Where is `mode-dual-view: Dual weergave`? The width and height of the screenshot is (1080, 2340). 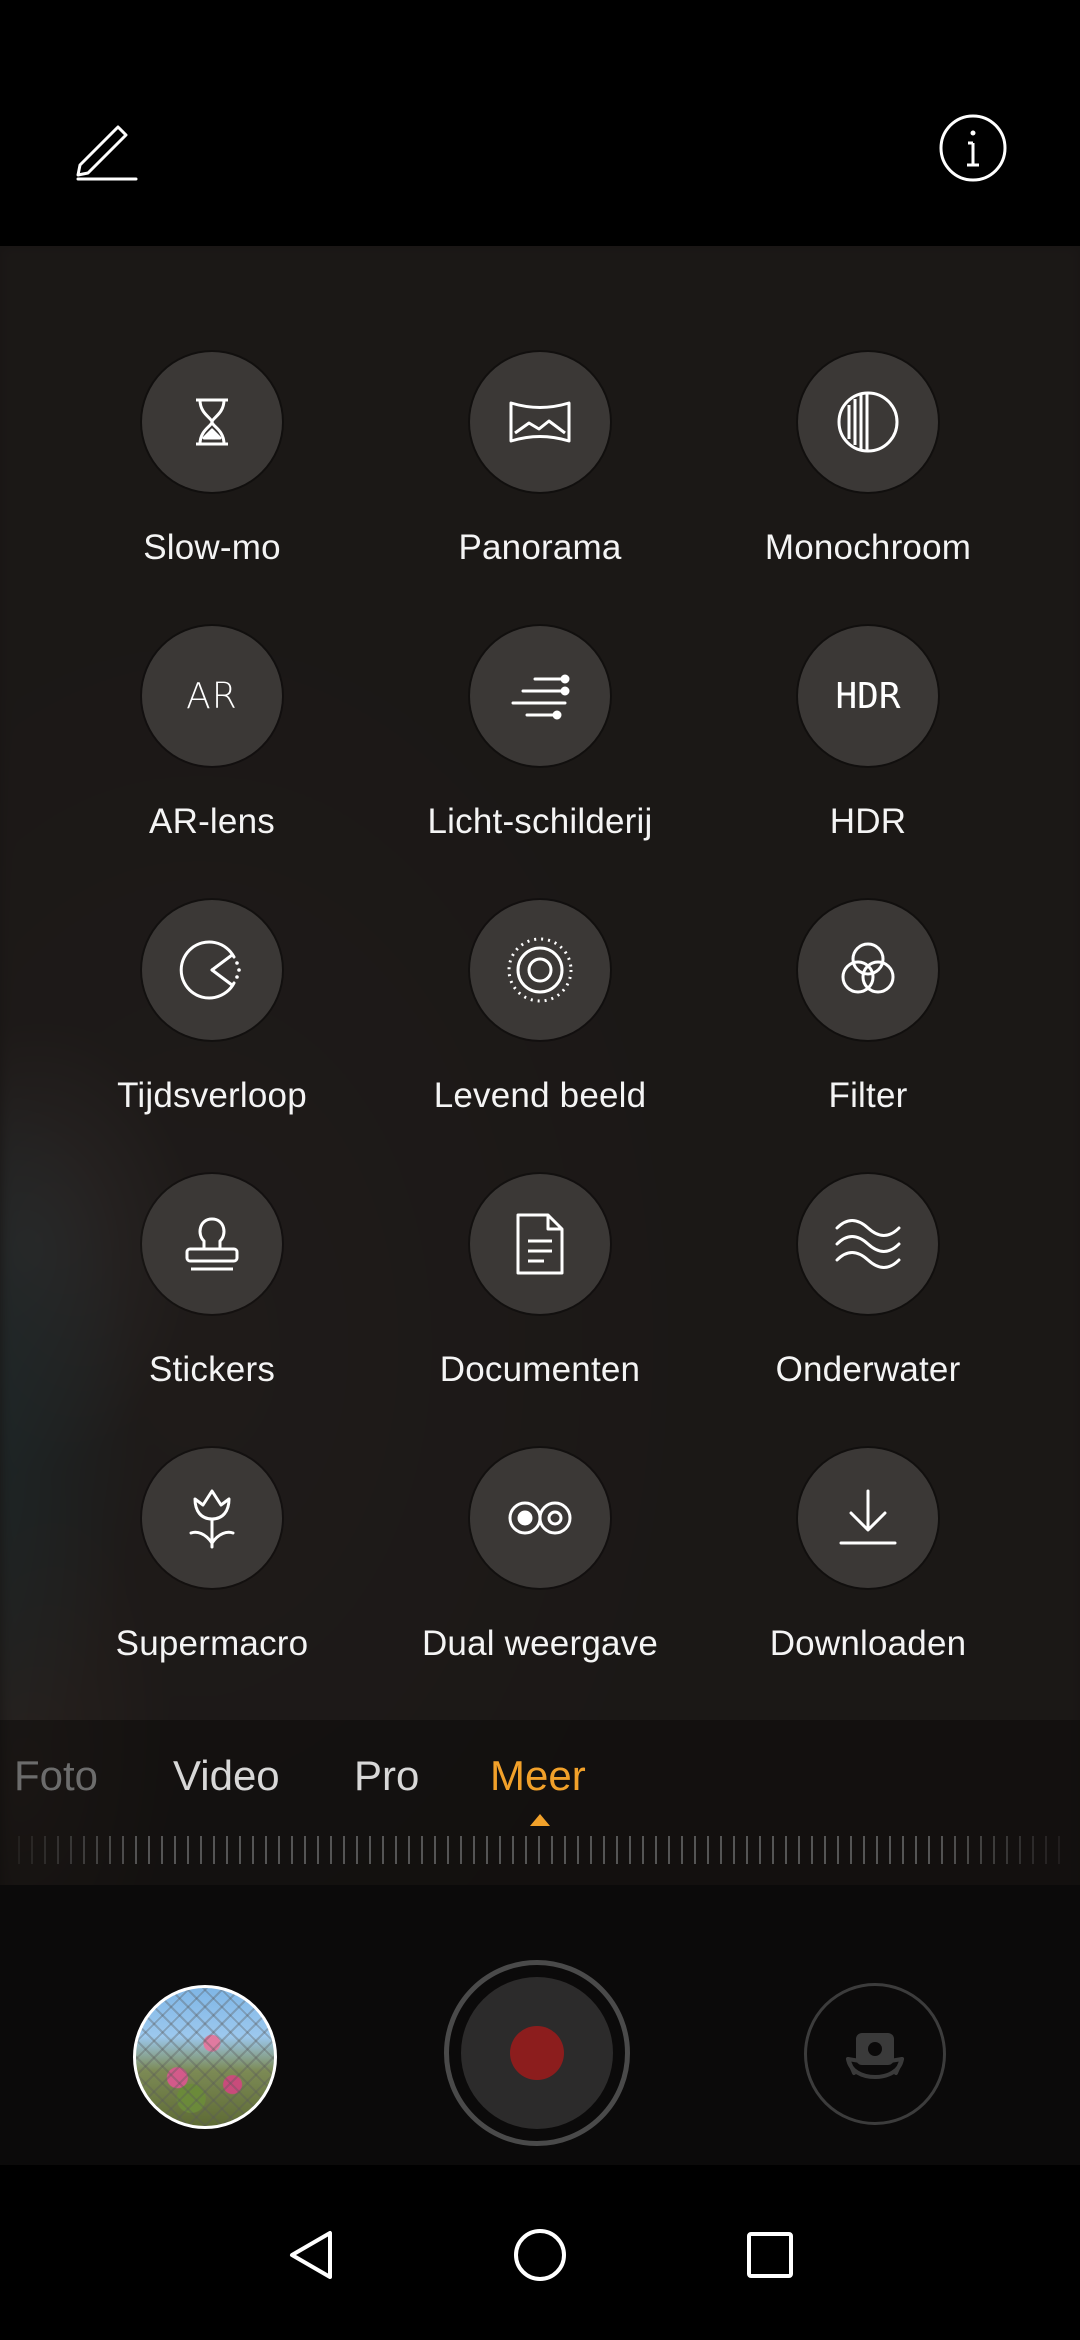 mode-dual-view: Dual weergave is located at coordinates (540, 1573).